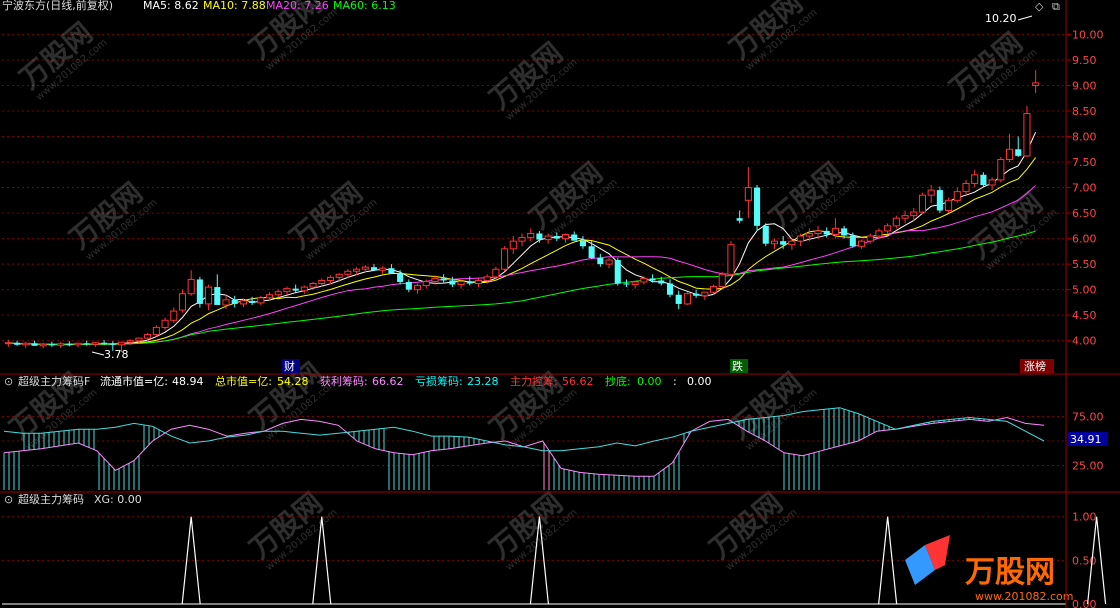 The width and height of the screenshot is (1120, 608). I want to click on cai-marker: 财, so click(289, 366).